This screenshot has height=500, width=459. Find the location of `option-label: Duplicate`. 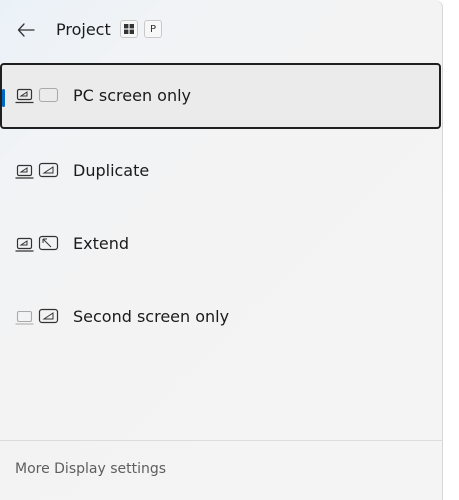

option-label: Duplicate is located at coordinates (111, 170).